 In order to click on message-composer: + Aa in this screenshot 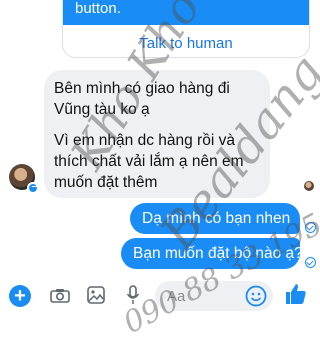, I will do `click(160, 298)`.